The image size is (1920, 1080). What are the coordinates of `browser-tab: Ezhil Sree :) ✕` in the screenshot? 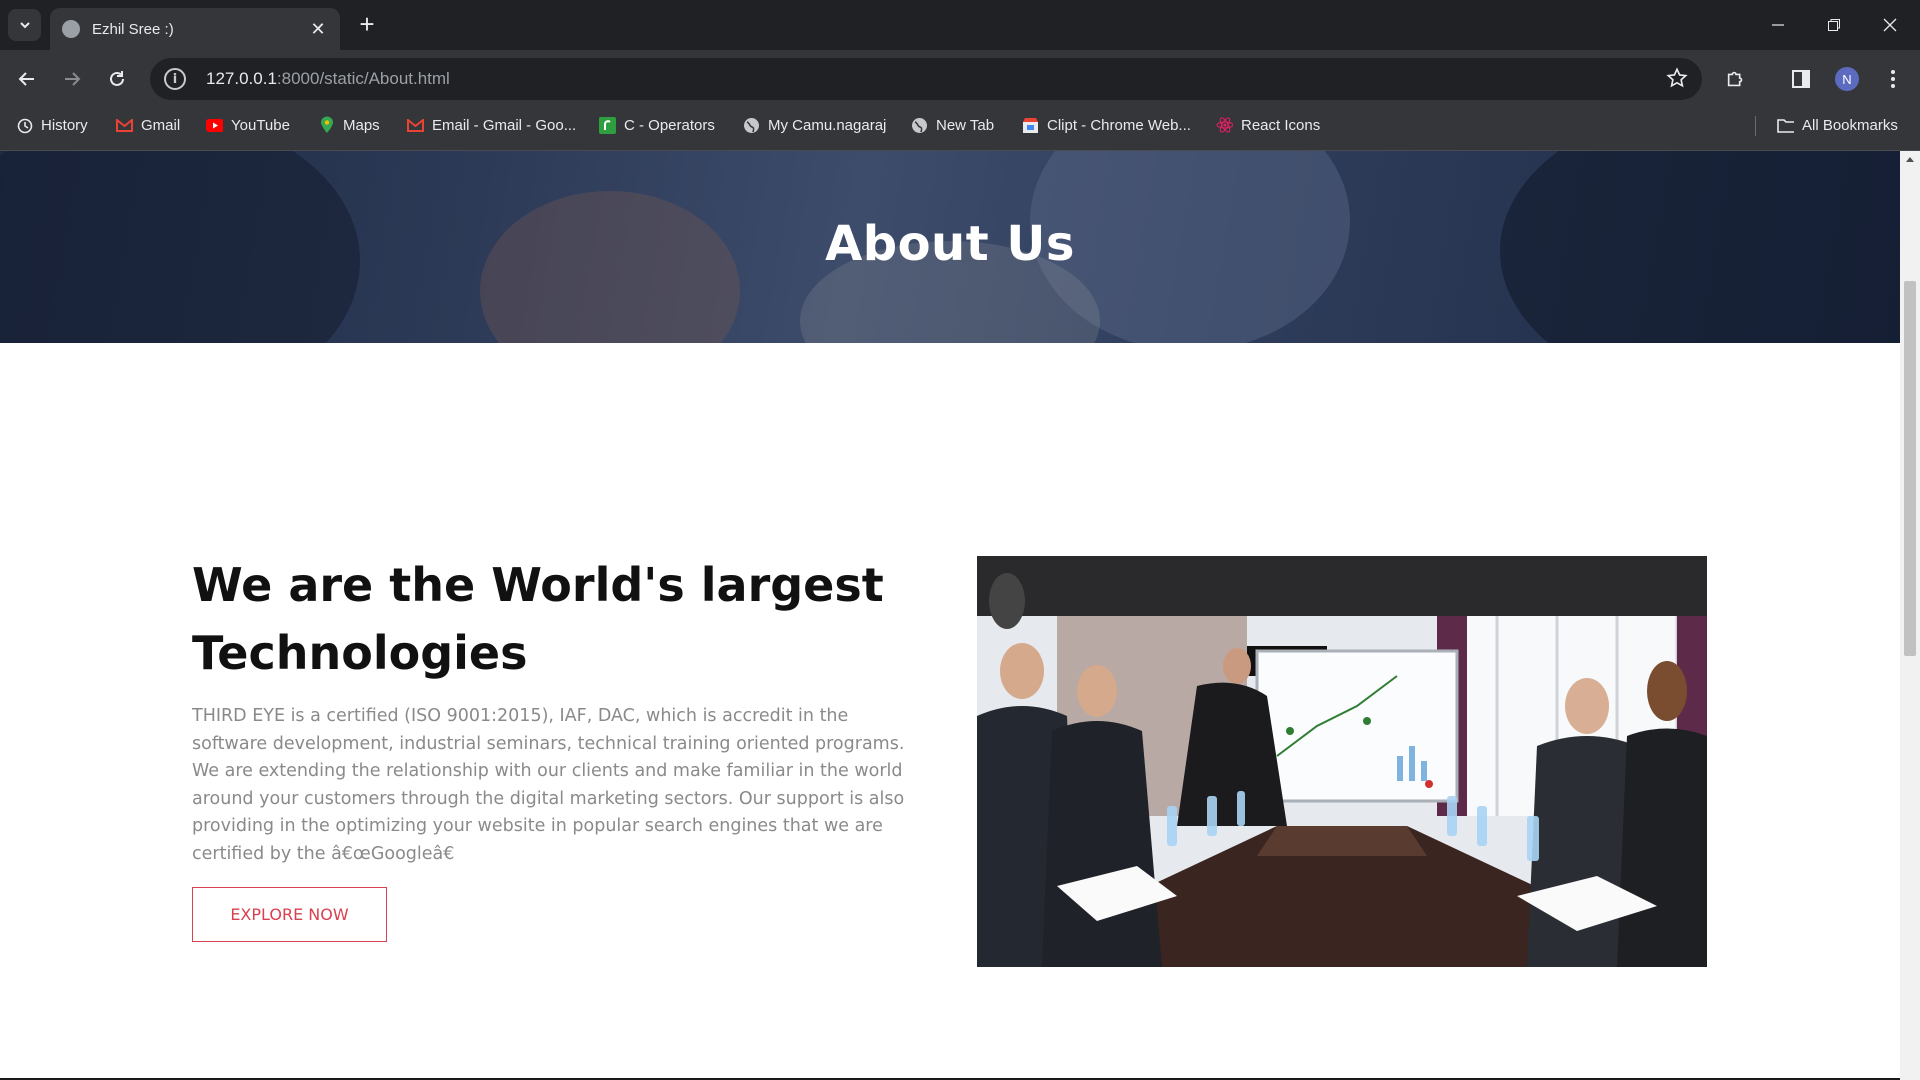 It's located at (195, 29).